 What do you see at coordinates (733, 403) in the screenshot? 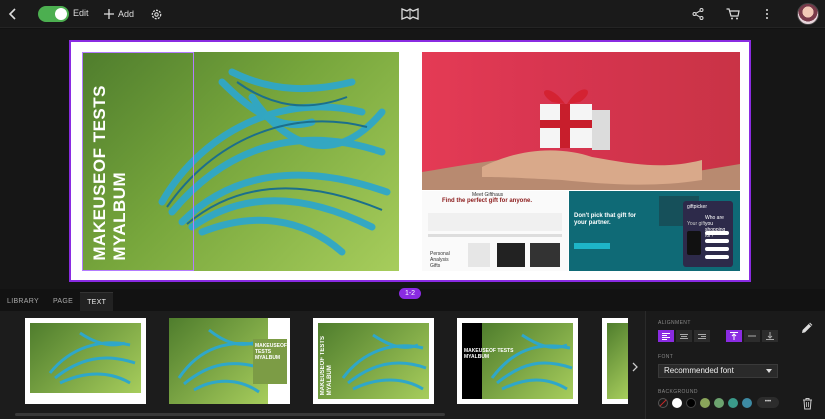
I see `swatch-teal` at bounding box center [733, 403].